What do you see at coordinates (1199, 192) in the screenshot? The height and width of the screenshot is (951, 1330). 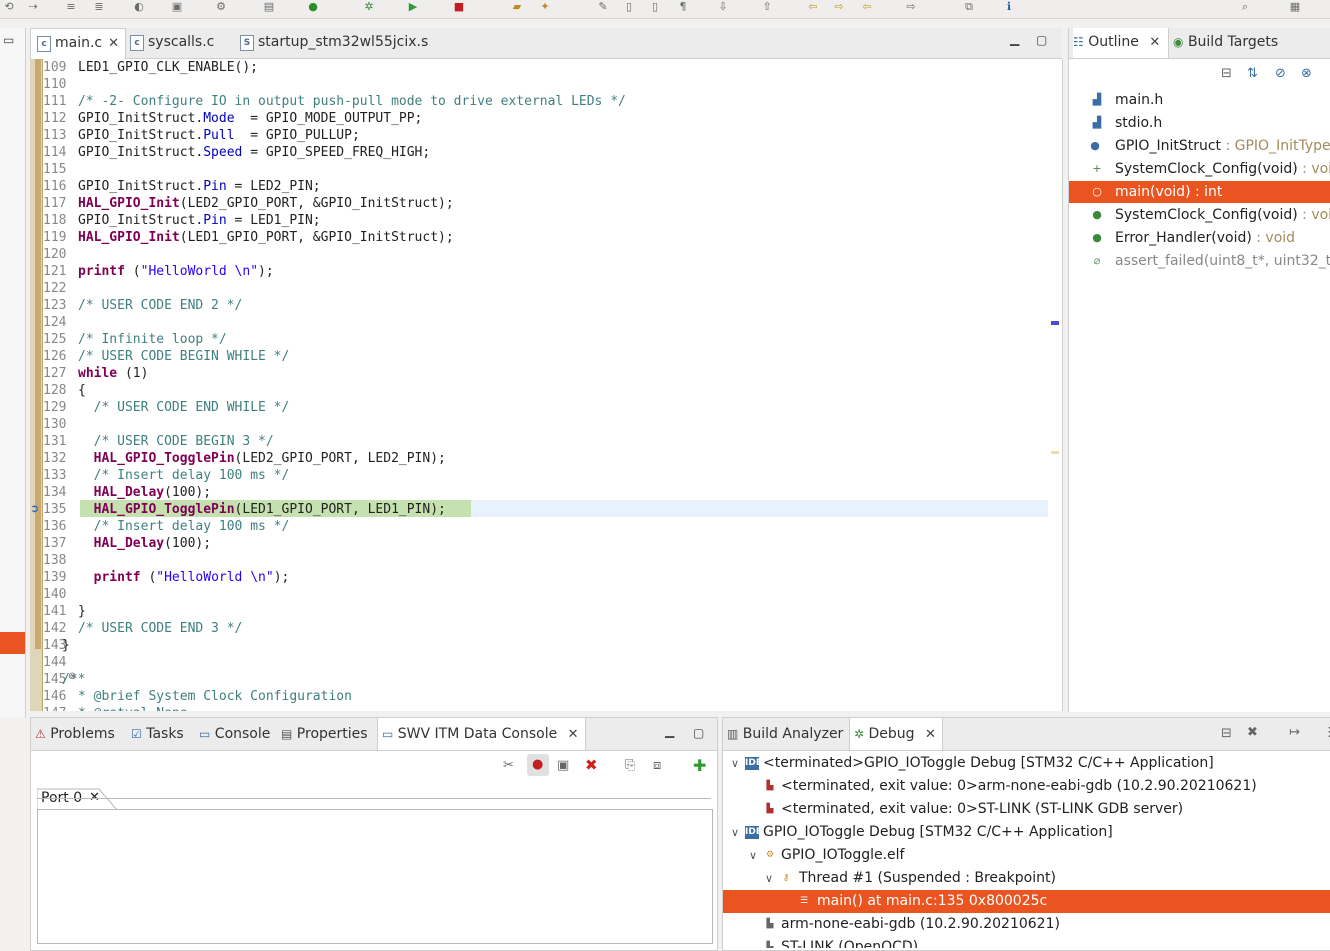 I see `outline-item-selected: ○ main(void) : int` at bounding box center [1199, 192].